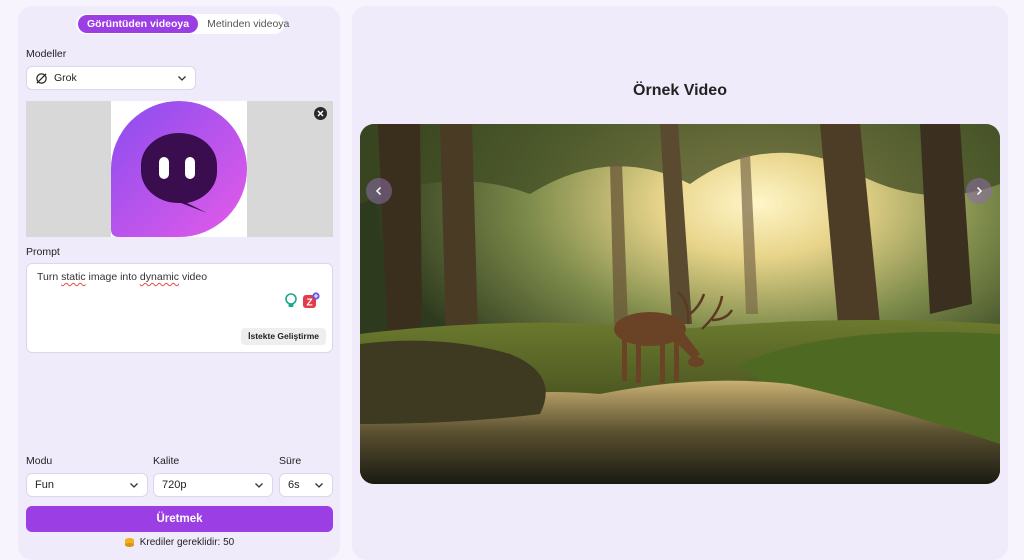 This screenshot has width=1024, height=560. What do you see at coordinates (44, 485) in the screenshot?
I see `mode-select-value: Fun` at bounding box center [44, 485].